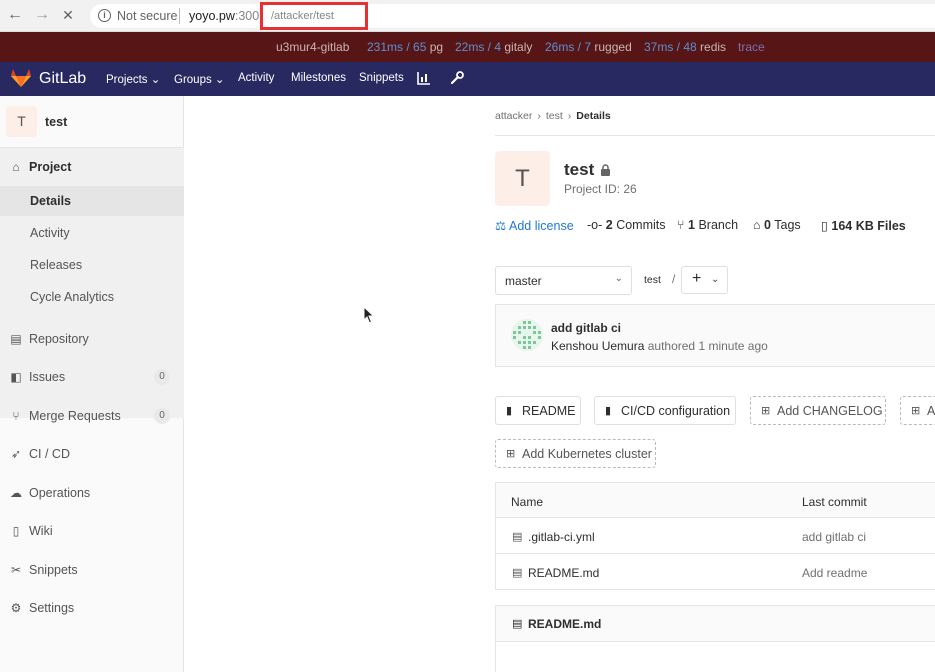  I want to click on table-header: Name Last commit, so click(715, 500).